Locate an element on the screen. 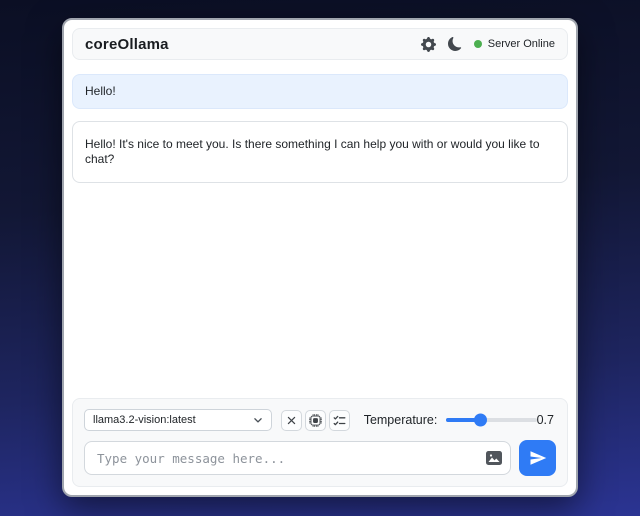 The height and width of the screenshot is (516, 640). attach-image-button is located at coordinates (494, 458).